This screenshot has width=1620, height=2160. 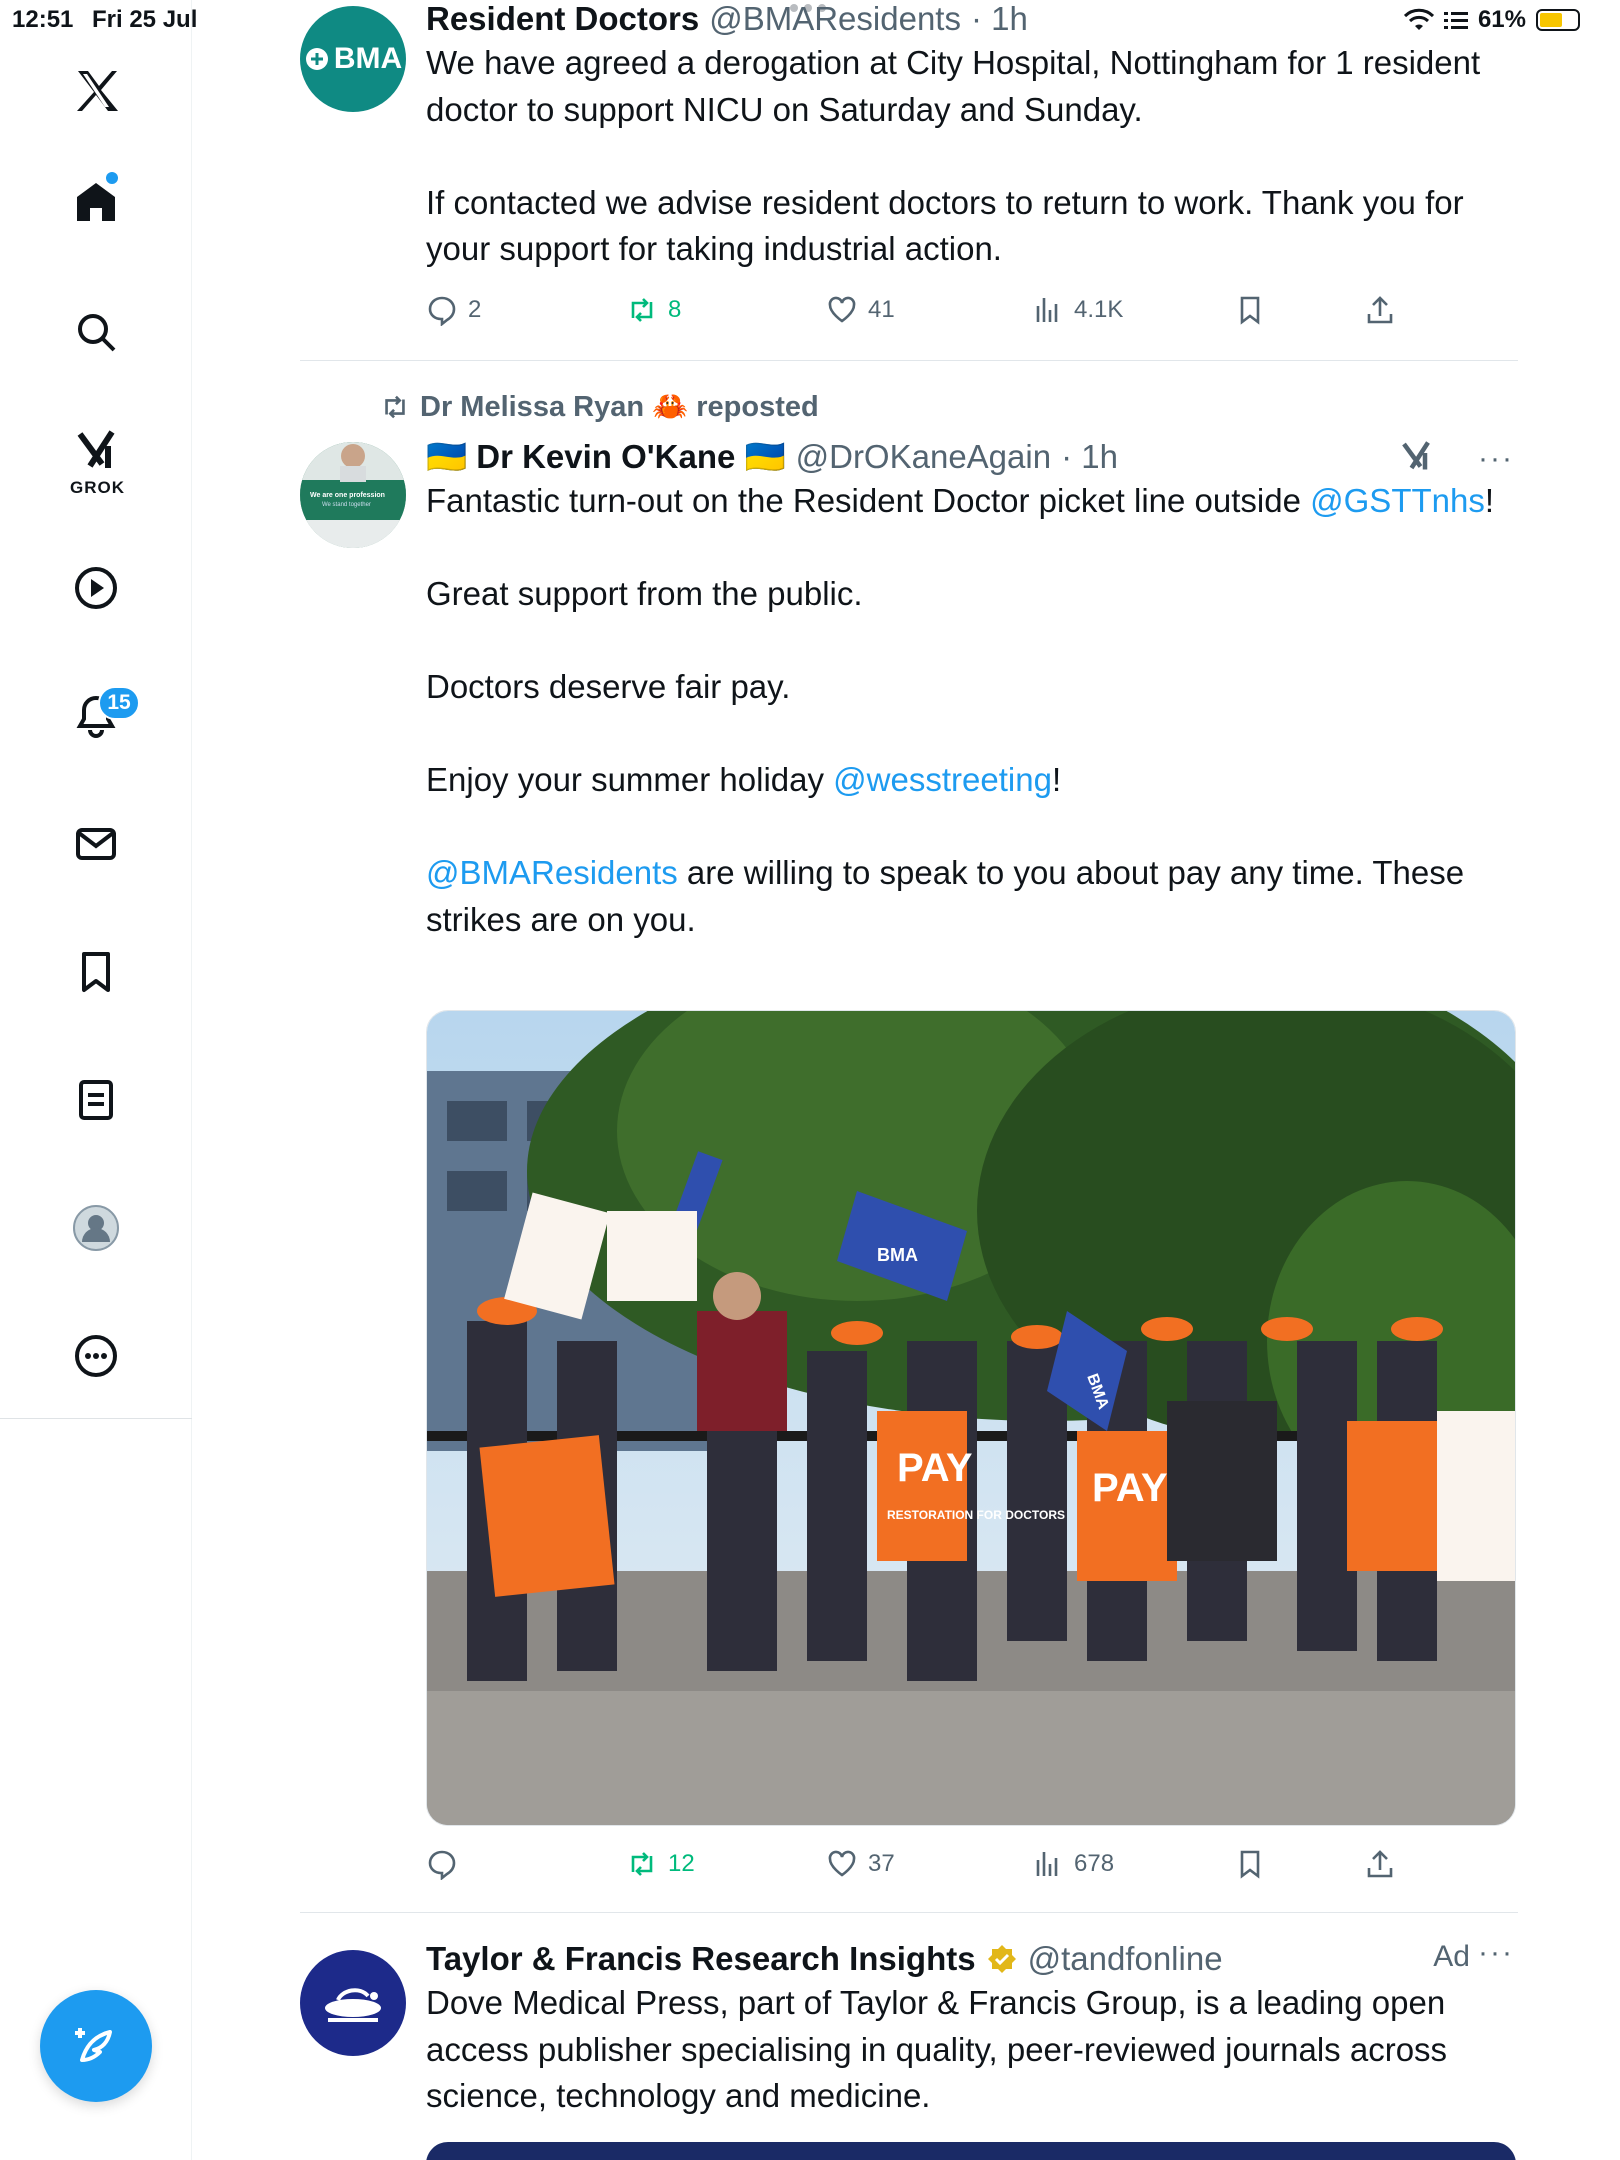 What do you see at coordinates (744, 779) in the screenshot?
I see `tweet-paragraph: Enjoy your summer holiday @wesstreeting!` at bounding box center [744, 779].